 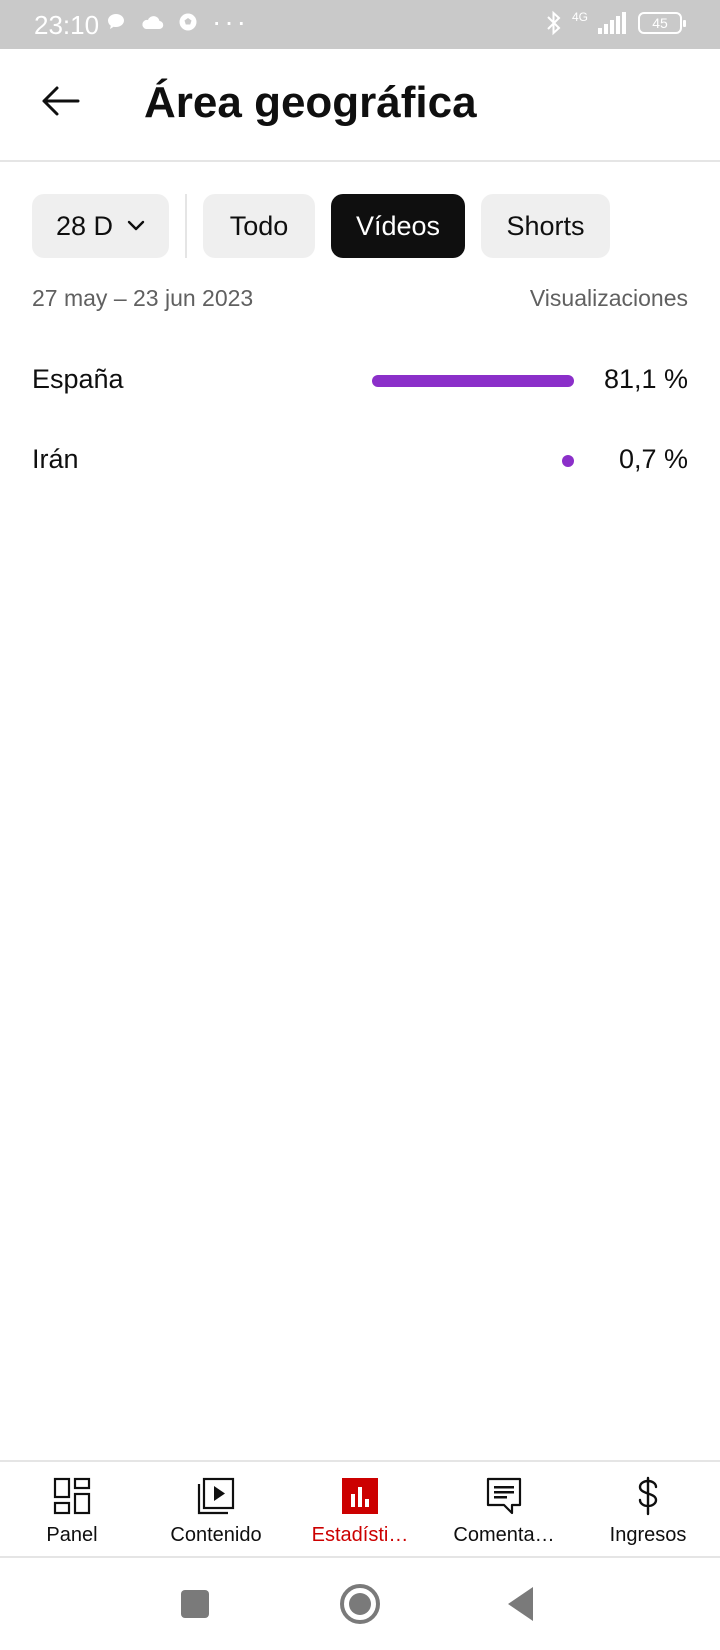 What do you see at coordinates (230, 21) in the screenshot?
I see `more-dots-icon: ···` at bounding box center [230, 21].